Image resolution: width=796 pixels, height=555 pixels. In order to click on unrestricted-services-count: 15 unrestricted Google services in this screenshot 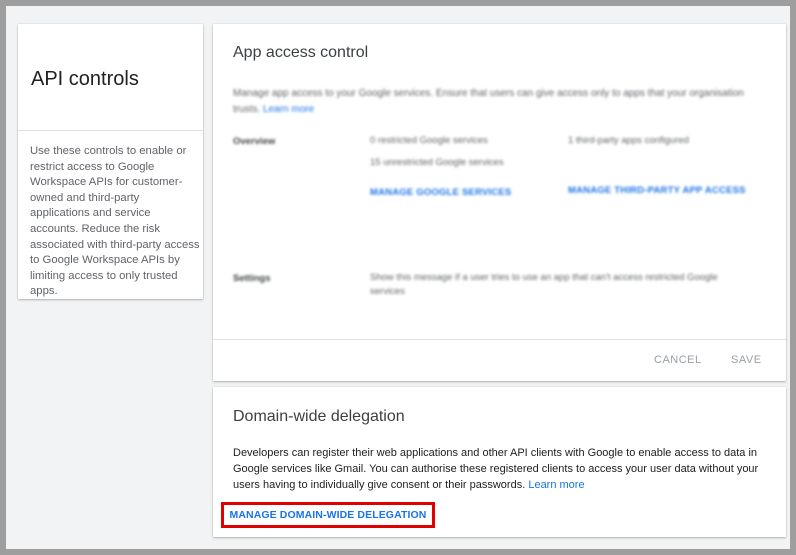, I will do `click(437, 162)`.